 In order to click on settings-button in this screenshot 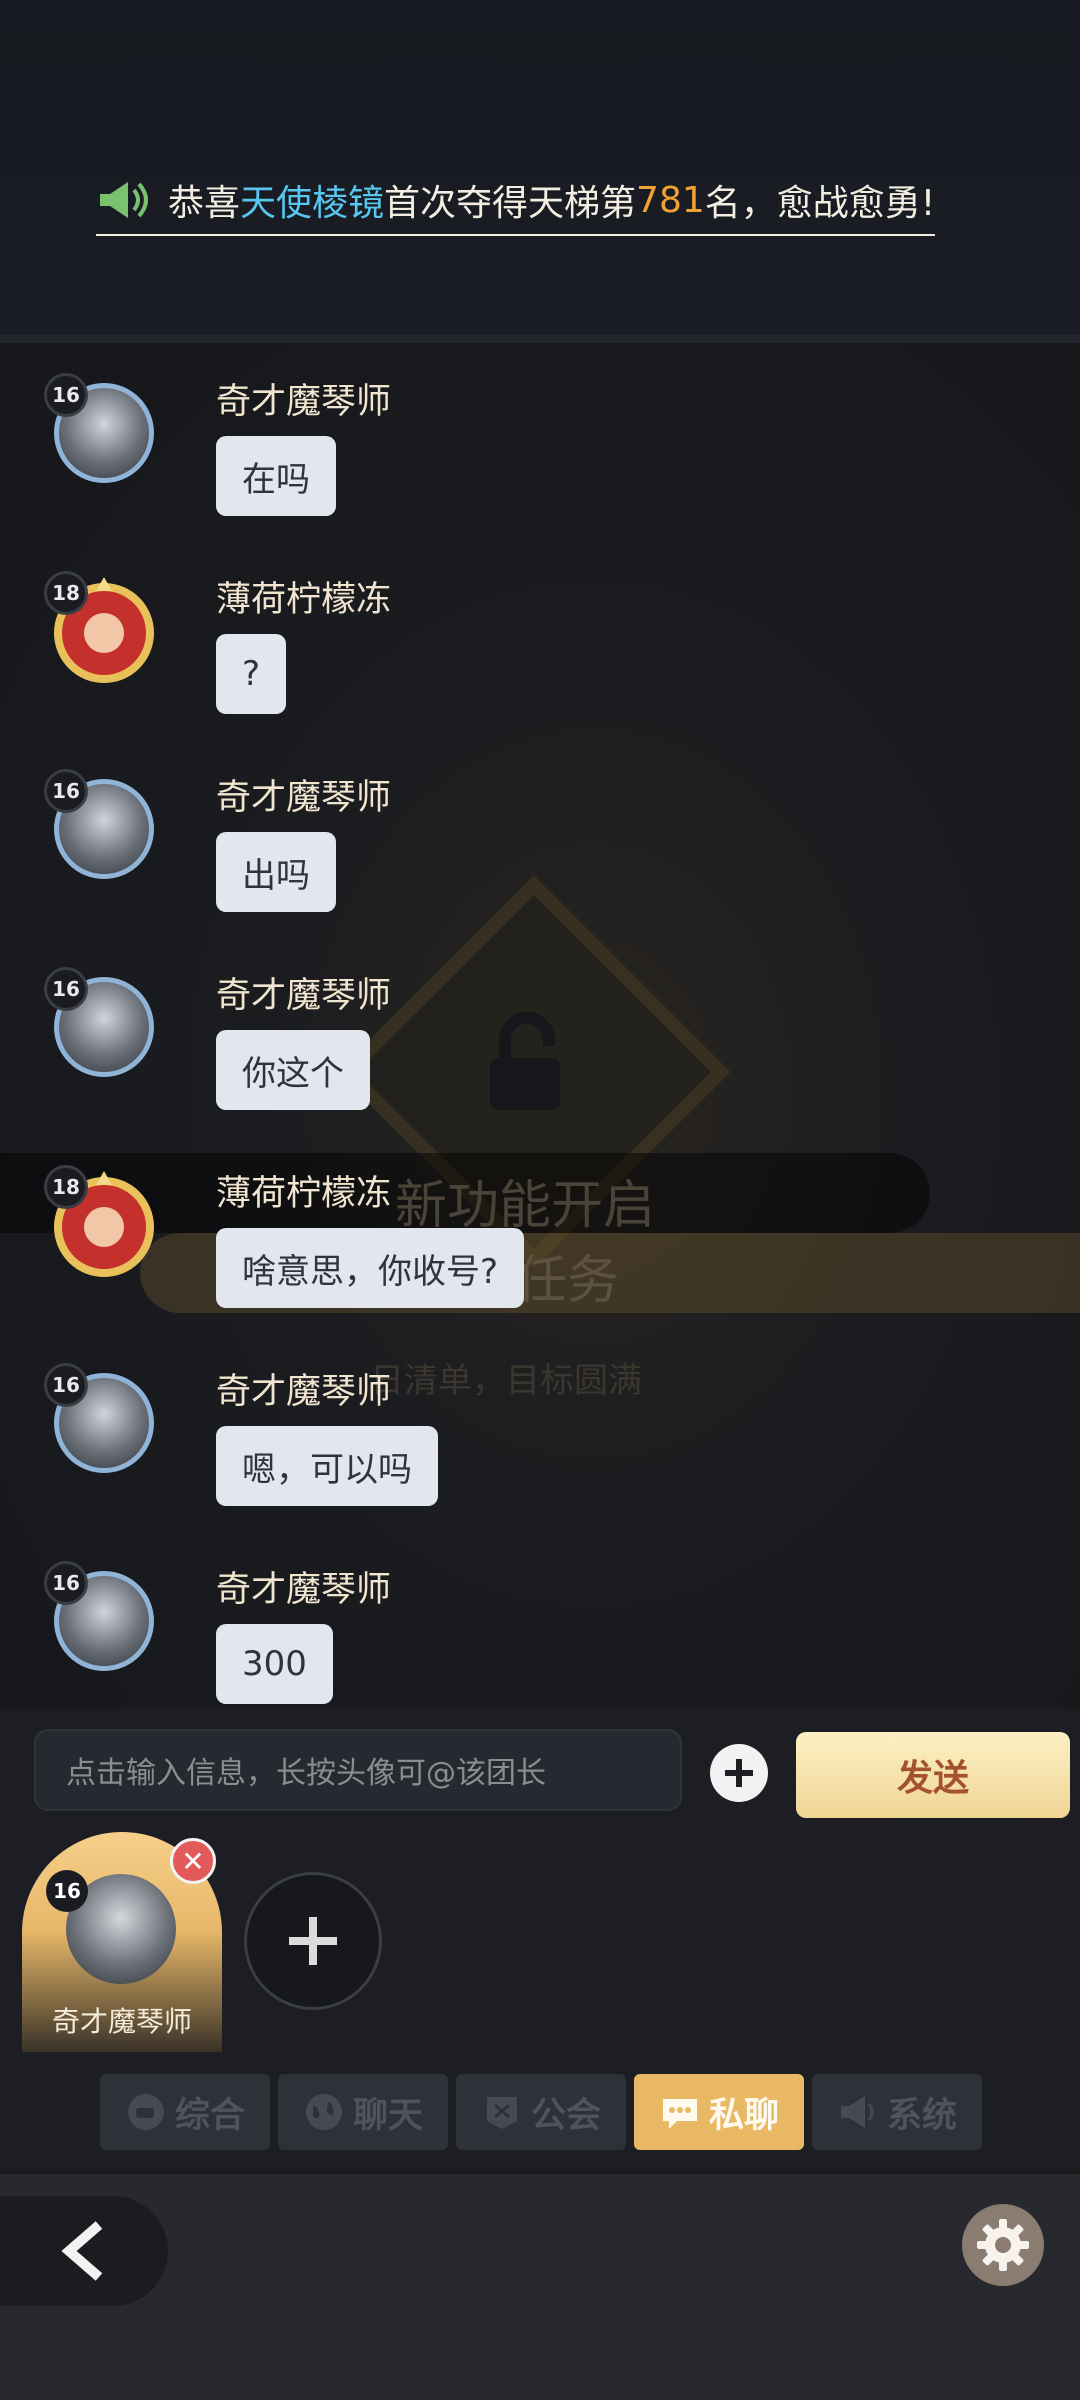, I will do `click(1003, 2245)`.